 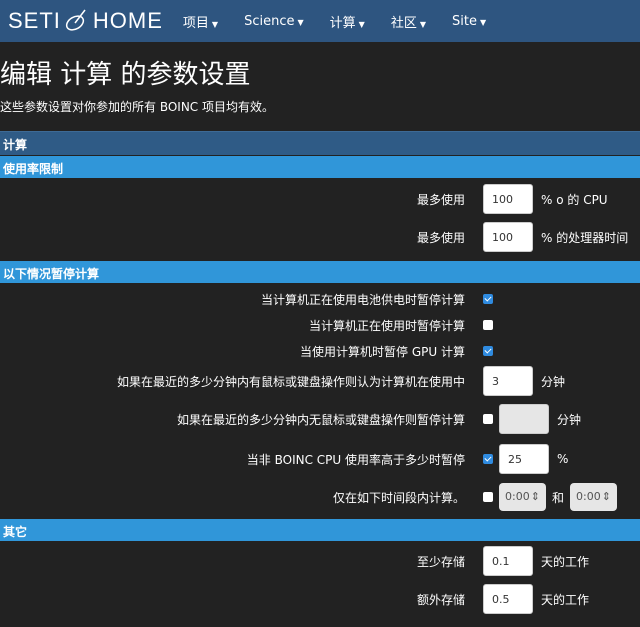 What do you see at coordinates (403, 23) in the screenshot?
I see `nav-label: 社区` at bounding box center [403, 23].